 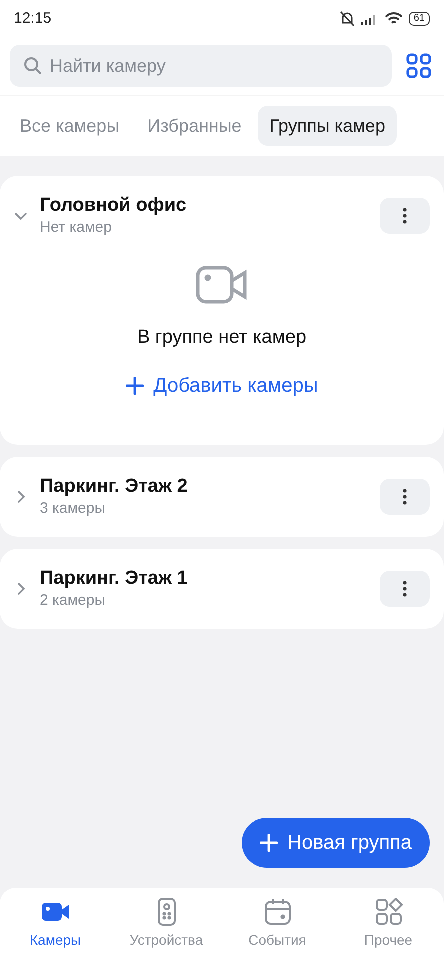 I want to click on group-name: Паркинг. Этаж 2, so click(x=114, y=486).